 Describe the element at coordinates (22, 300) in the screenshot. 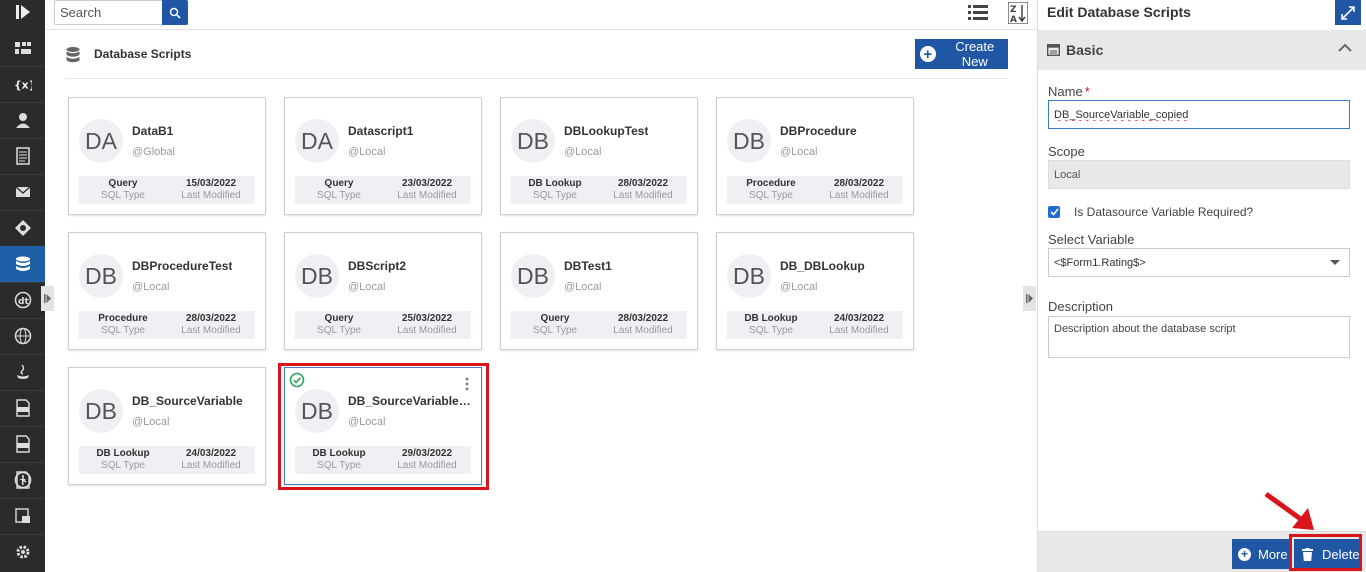

I see `datatype-icon: dt` at that location.